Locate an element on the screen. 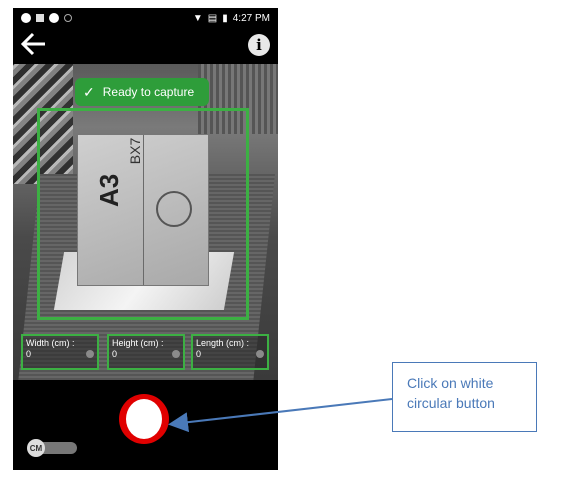 The height and width of the screenshot is (482, 567). battery-icon: ▮ is located at coordinates (225, 18).